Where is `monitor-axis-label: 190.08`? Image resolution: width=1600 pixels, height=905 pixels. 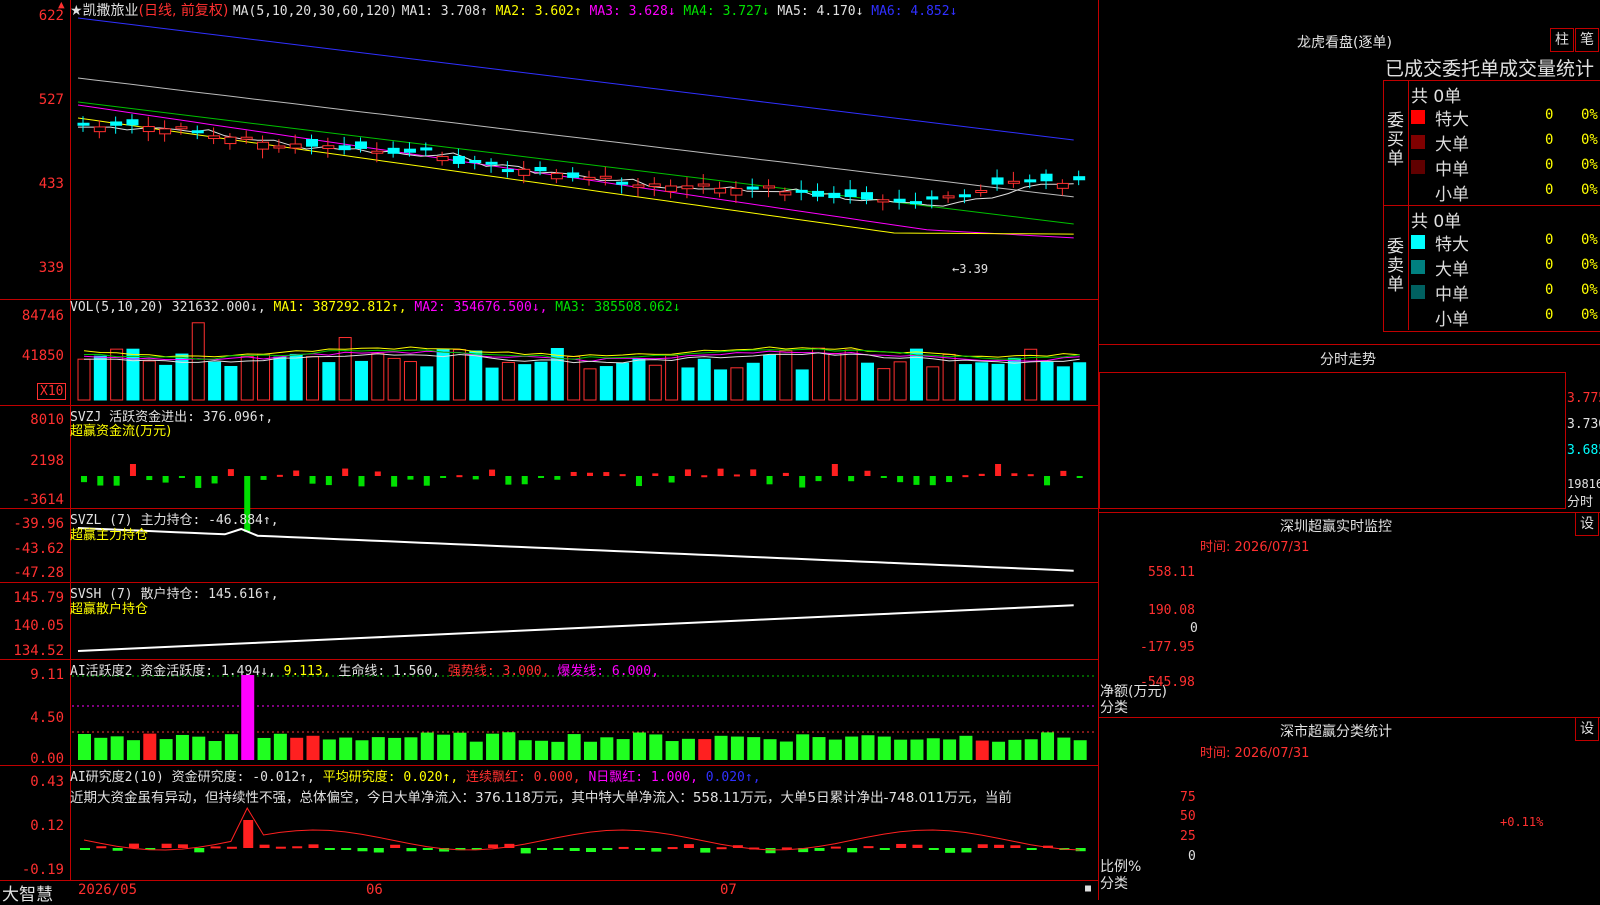 monitor-axis-label: 190.08 is located at coordinates (1171, 610).